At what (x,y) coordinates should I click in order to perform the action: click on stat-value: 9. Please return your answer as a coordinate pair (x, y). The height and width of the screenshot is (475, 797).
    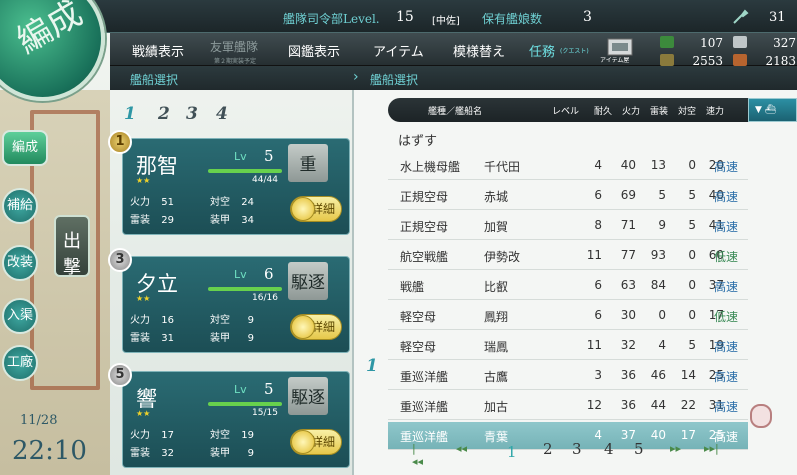
    Looking at the image, I should click on (250, 320).